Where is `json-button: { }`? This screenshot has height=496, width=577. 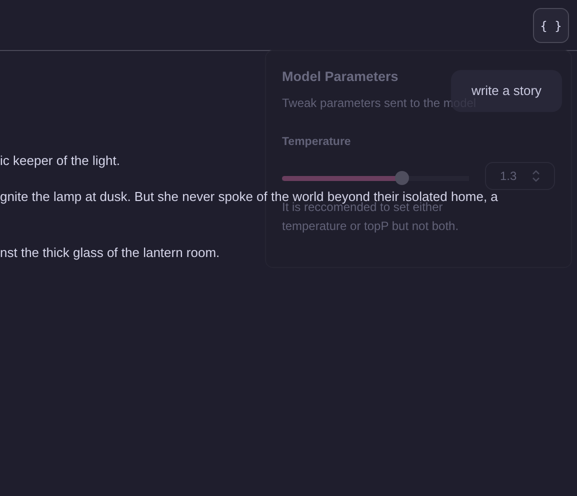
json-button: { } is located at coordinates (551, 25).